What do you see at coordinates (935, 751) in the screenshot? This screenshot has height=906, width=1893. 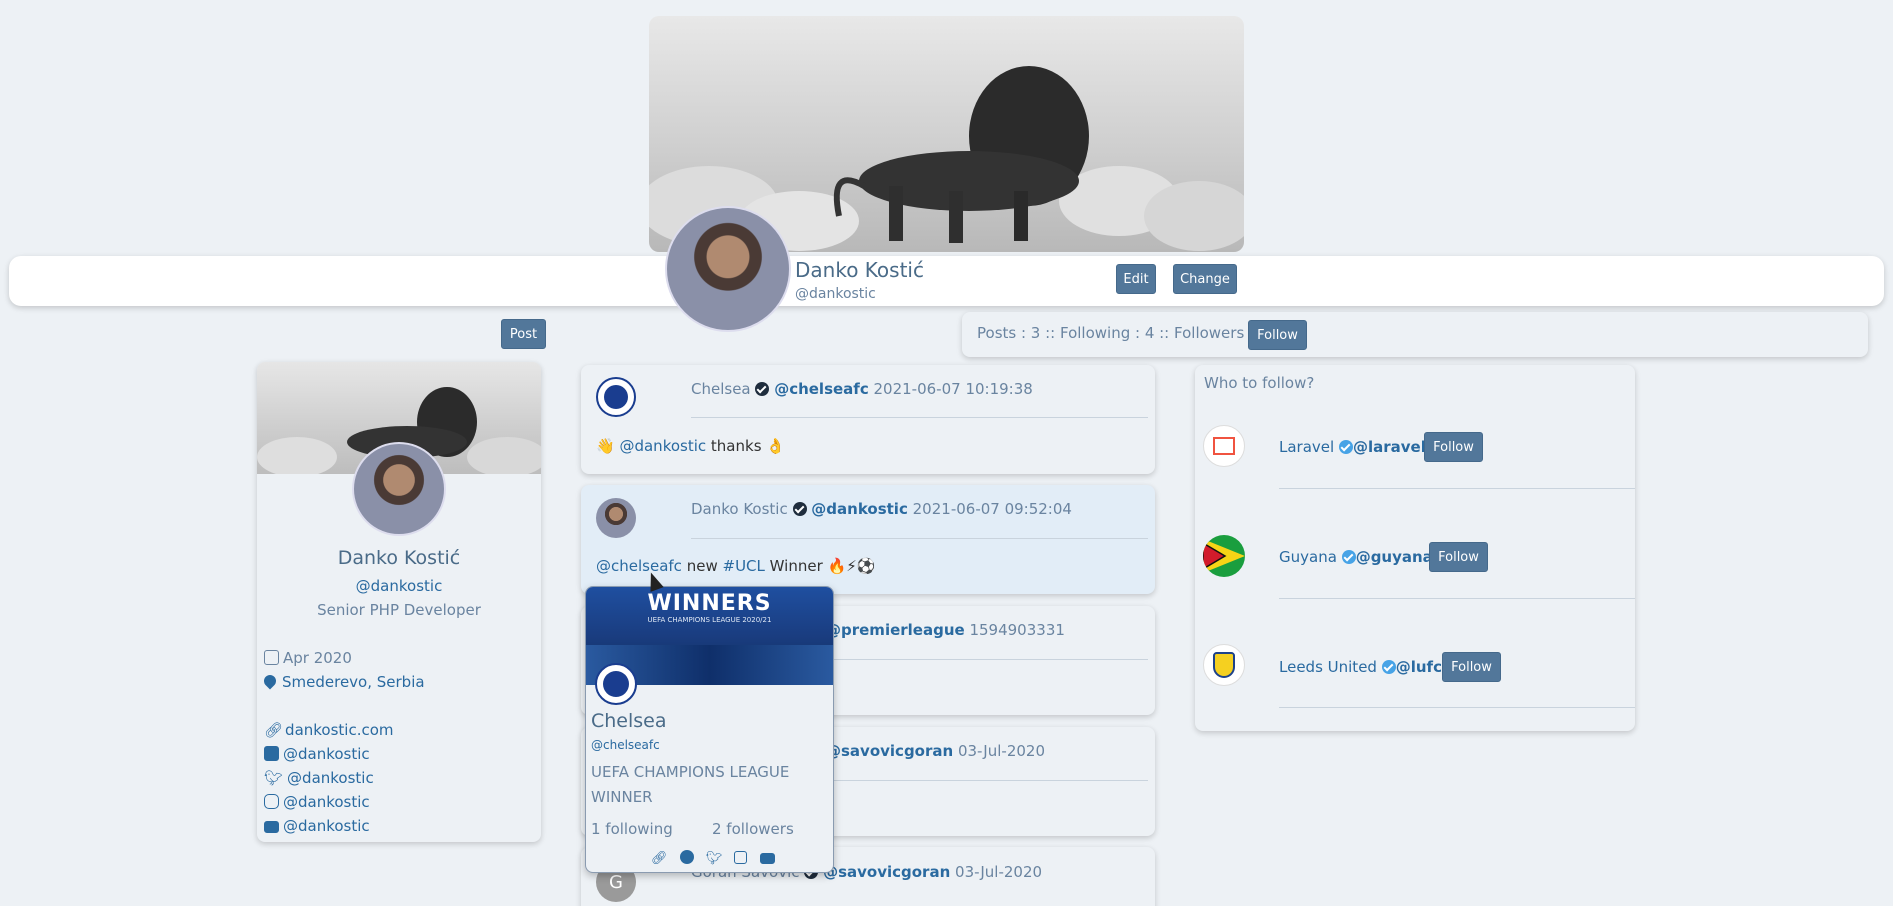 I see `post-author: @savovicgoran 03-Jul-2020` at bounding box center [935, 751].